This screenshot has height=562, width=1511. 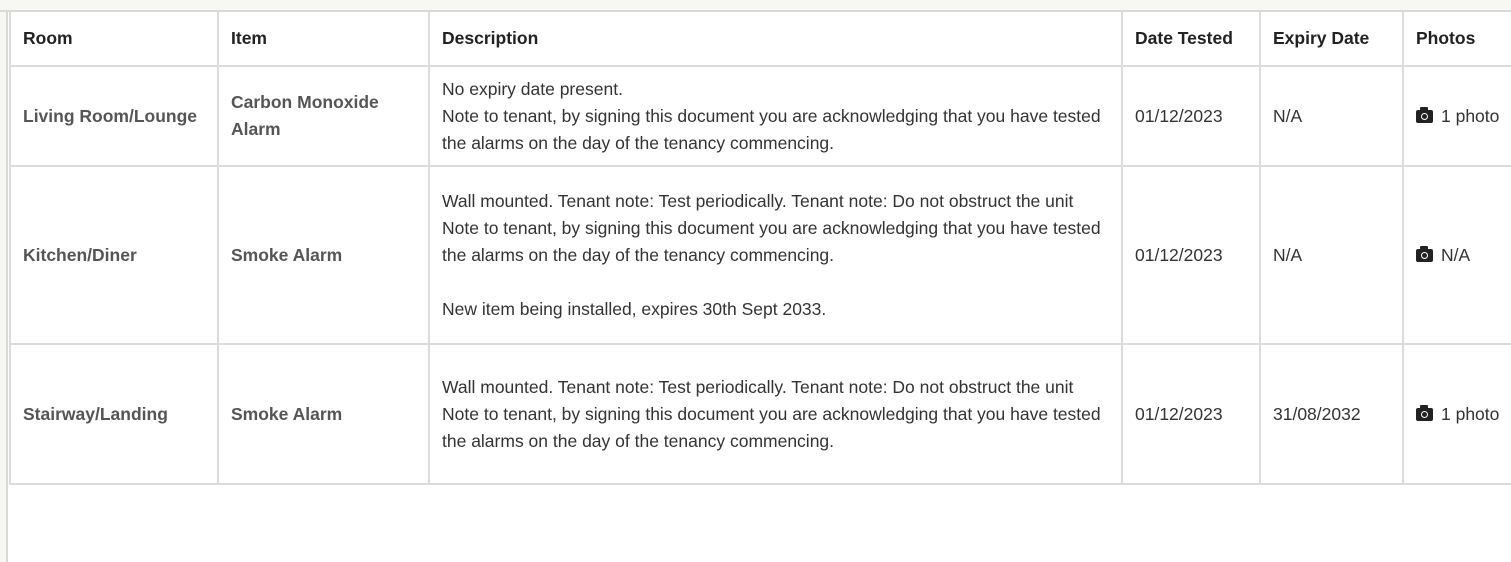 What do you see at coordinates (114, 39) in the screenshot?
I see `header-room: Room` at bounding box center [114, 39].